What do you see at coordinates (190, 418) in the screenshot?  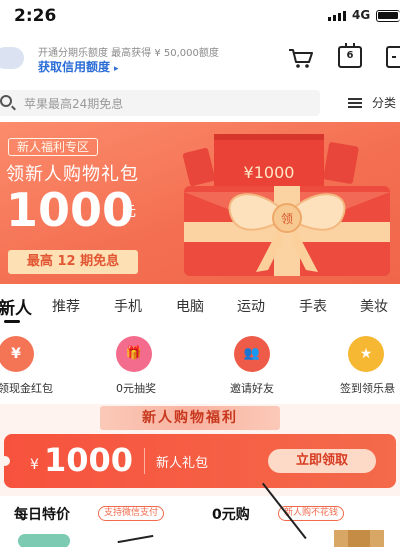 I see `promo-ribbon: 新人购物福利` at bounding box center [190, 418].